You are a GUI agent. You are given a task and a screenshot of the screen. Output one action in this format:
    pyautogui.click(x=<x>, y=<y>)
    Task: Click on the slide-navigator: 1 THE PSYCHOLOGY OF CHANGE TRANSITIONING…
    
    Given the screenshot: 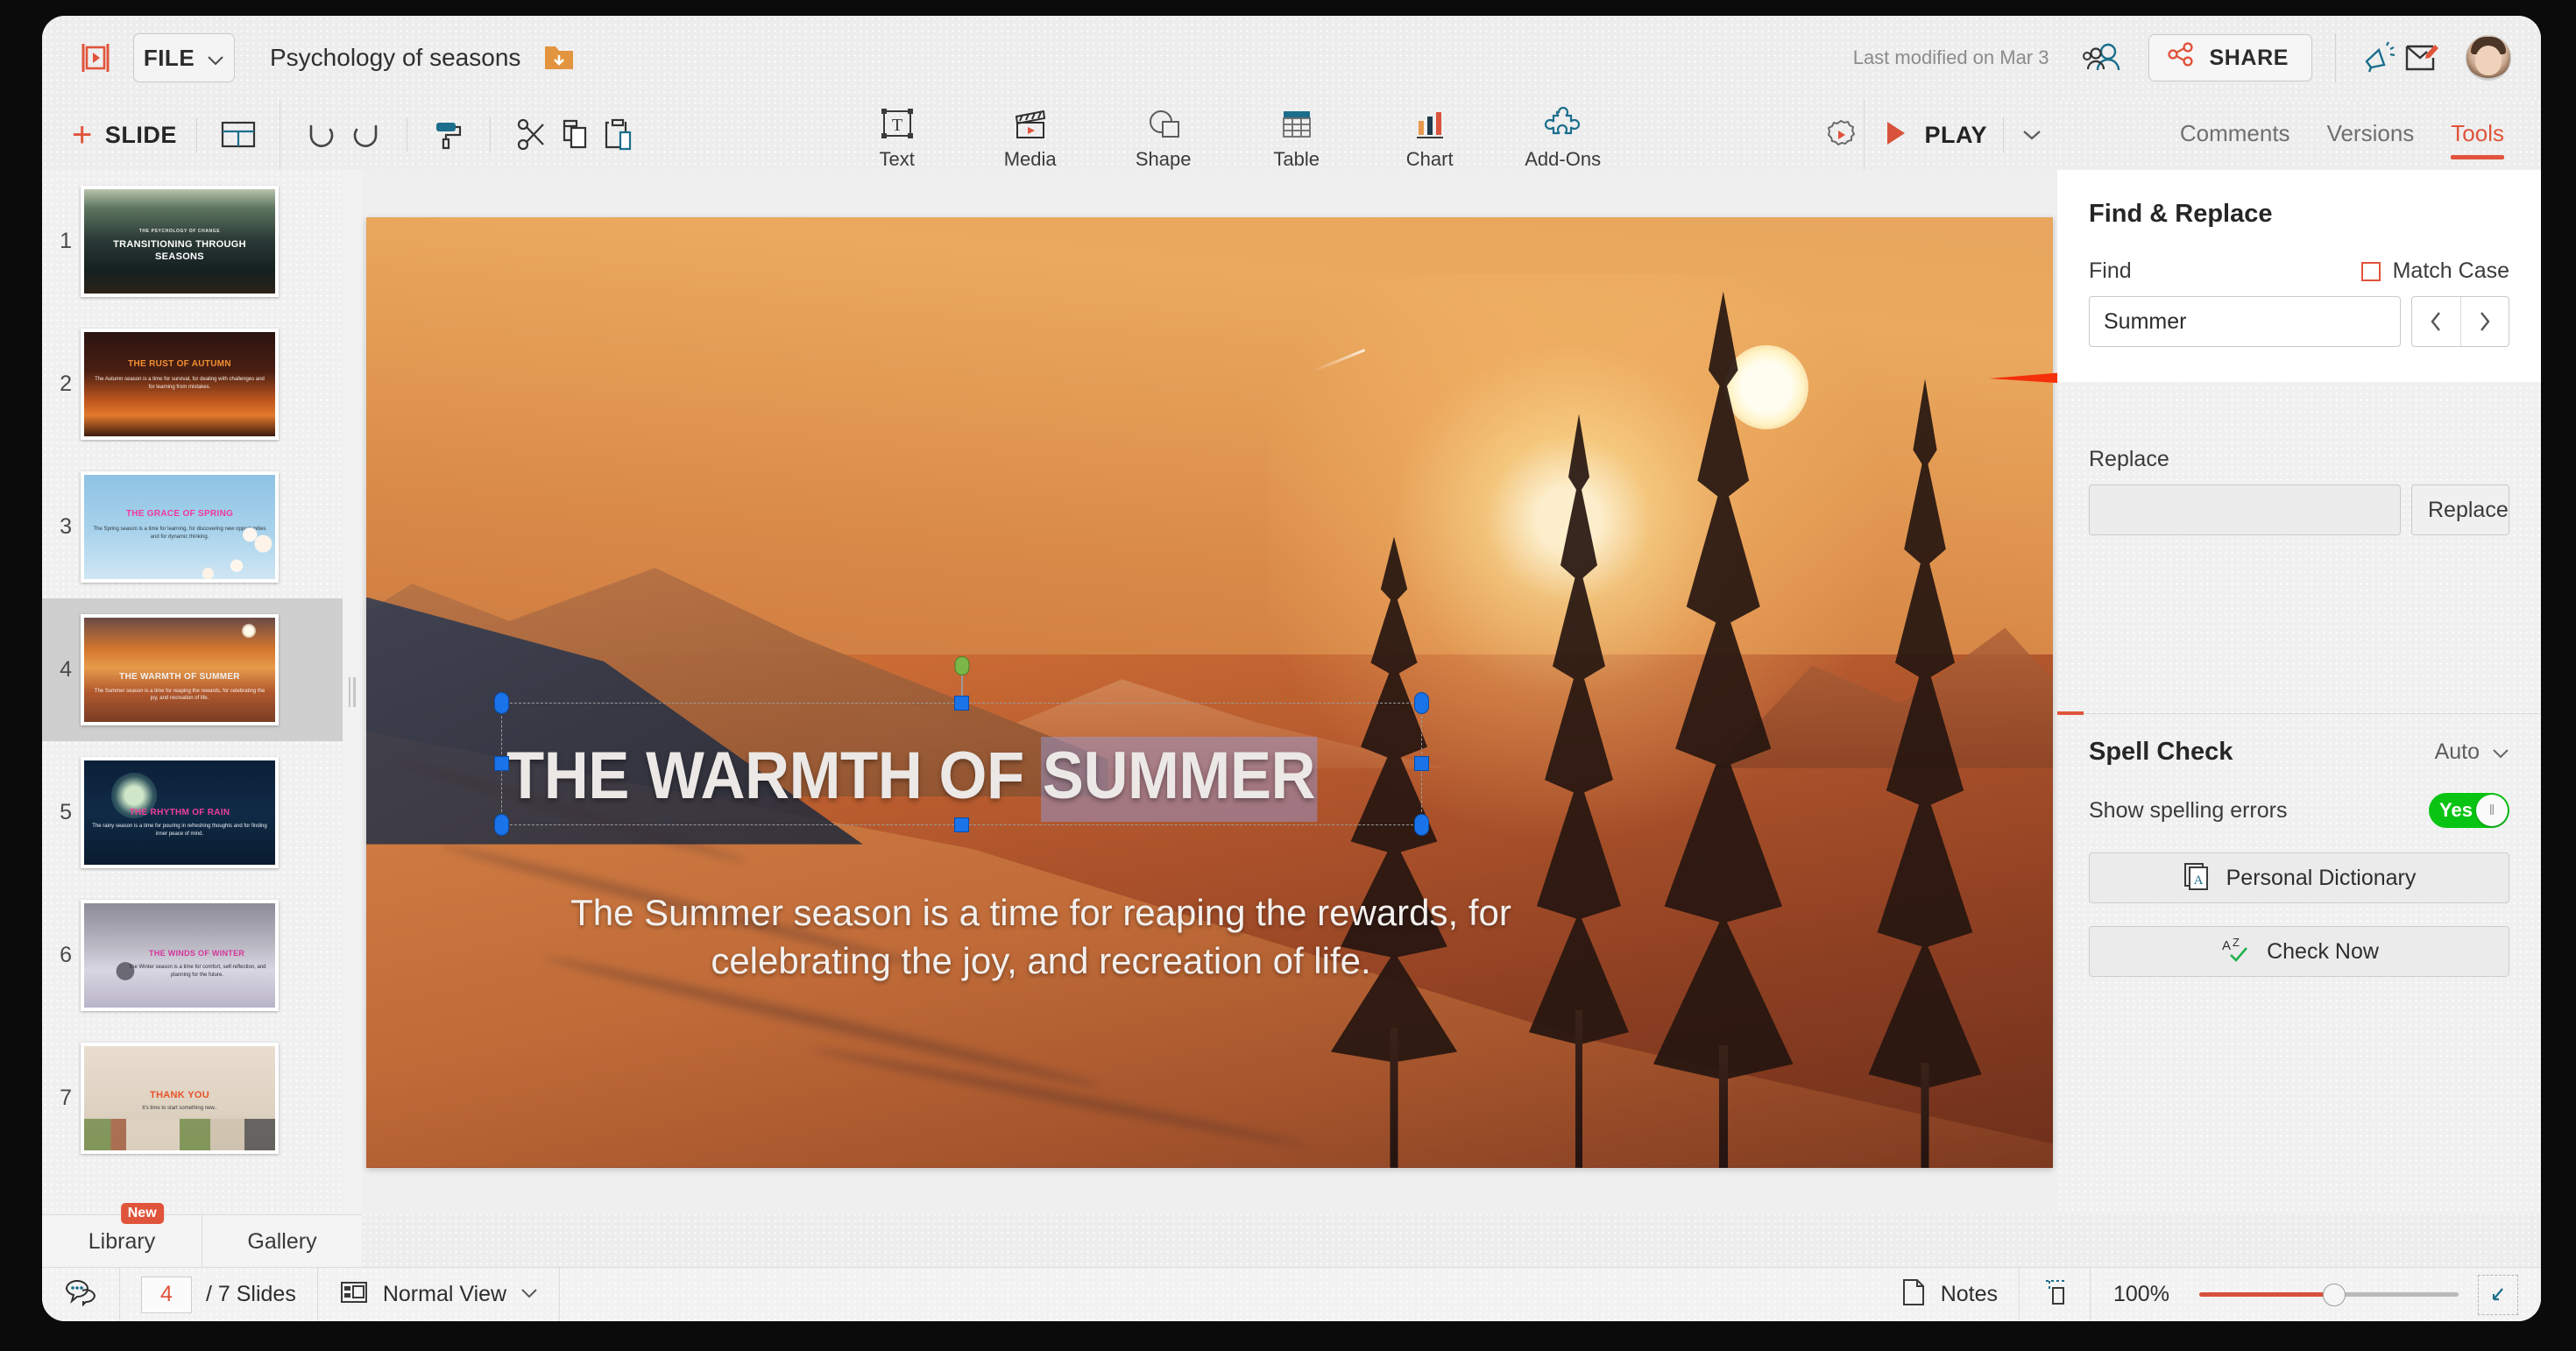 What is the action you would take?
    pyautogui.click(x=192, y=692)
    